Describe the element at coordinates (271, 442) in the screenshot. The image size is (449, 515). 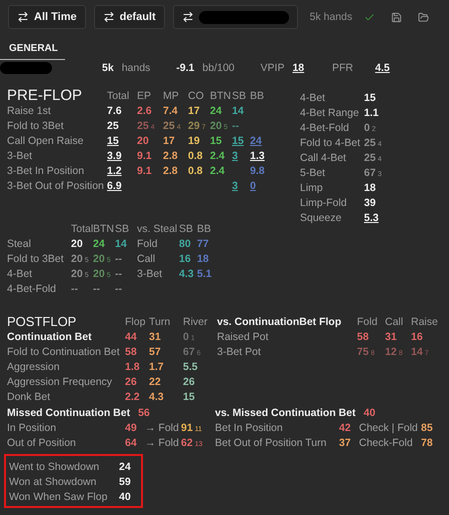
I see `stat-label: Bet Out of Position Turn` at that location.